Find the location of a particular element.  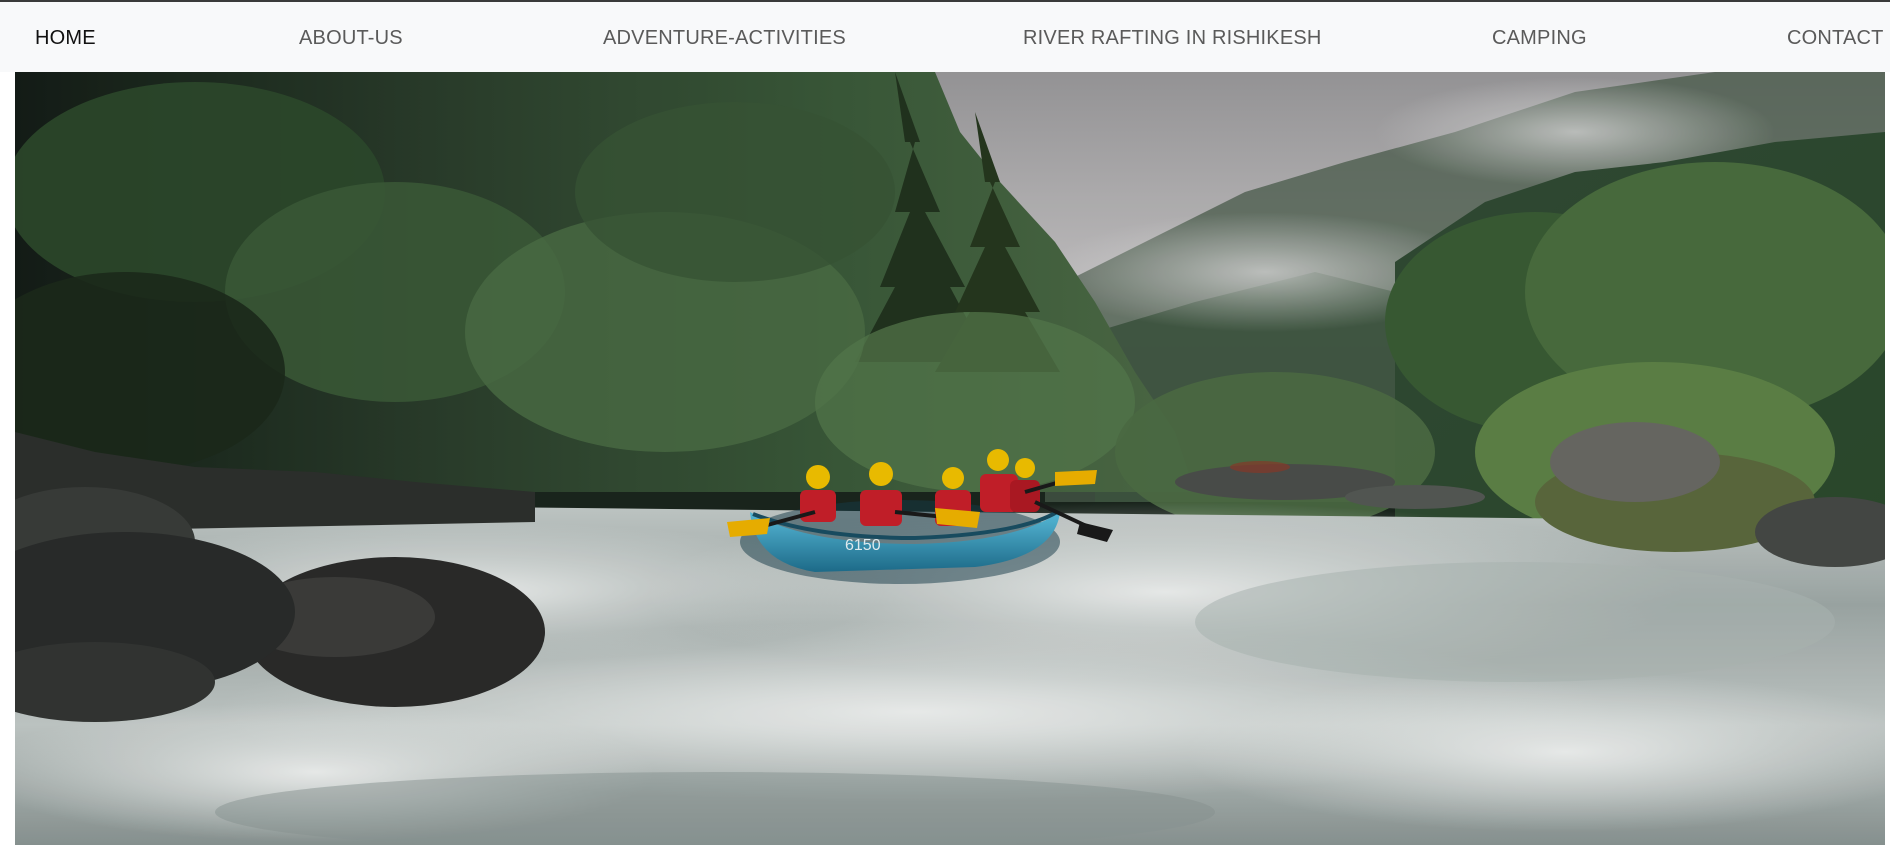

nav-home-link: HOME is located at coordinates (65, 37).